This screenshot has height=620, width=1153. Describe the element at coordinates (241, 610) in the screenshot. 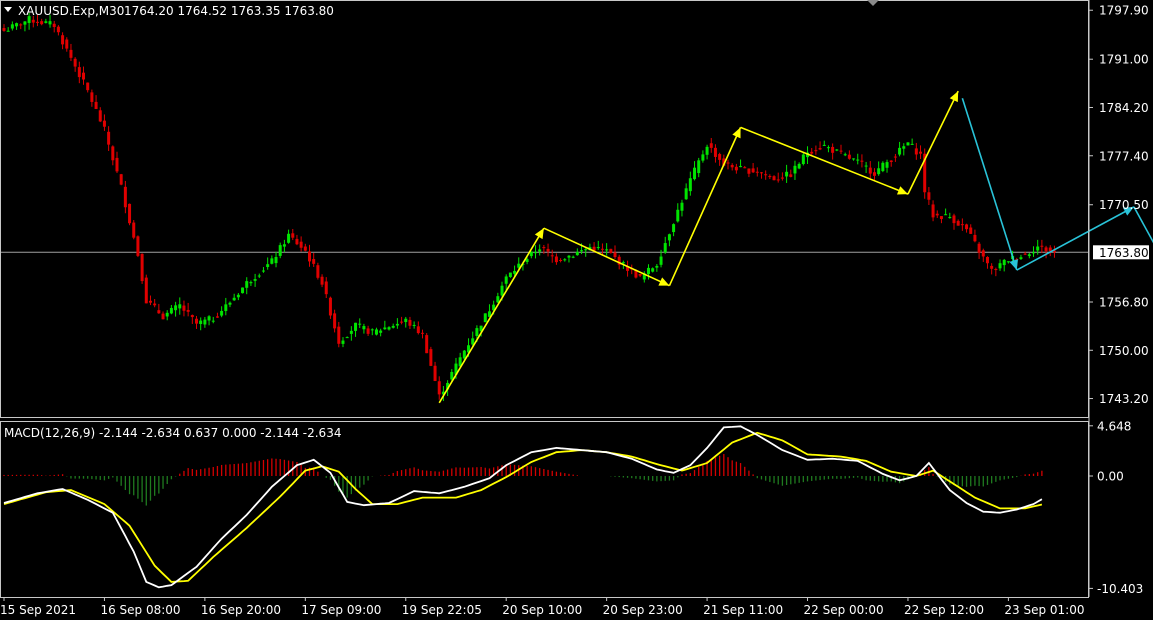

I see `time-tick-label: 16 Sep 20:00` at that location.